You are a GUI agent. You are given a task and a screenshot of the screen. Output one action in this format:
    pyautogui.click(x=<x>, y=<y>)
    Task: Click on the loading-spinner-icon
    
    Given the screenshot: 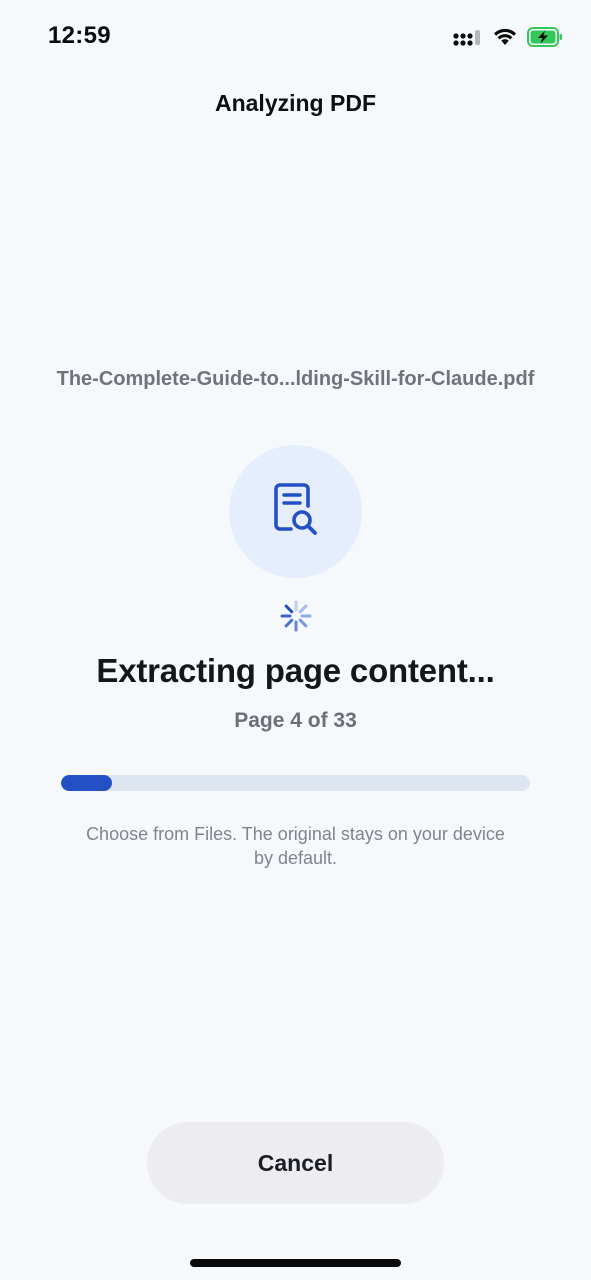 What is the action you would take?
    pyautogui.click(x=296, y=616)
    